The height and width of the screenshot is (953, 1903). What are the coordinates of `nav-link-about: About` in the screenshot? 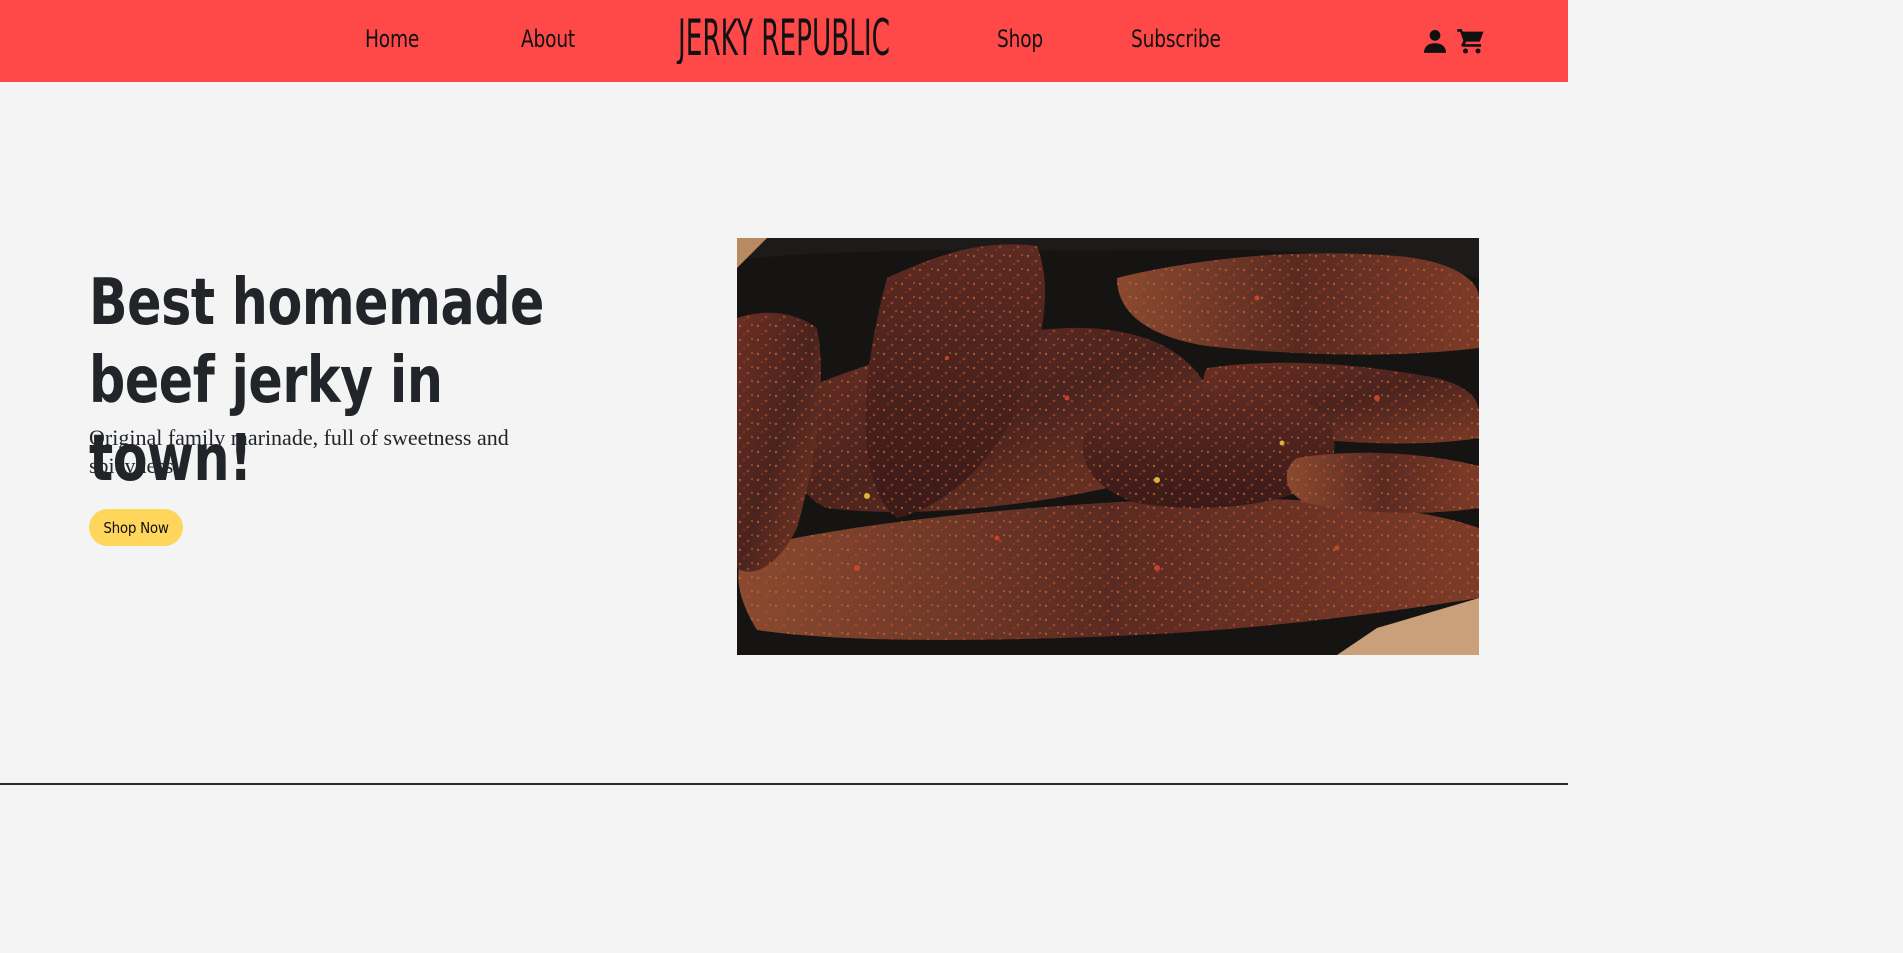 It's located at (548, 39).